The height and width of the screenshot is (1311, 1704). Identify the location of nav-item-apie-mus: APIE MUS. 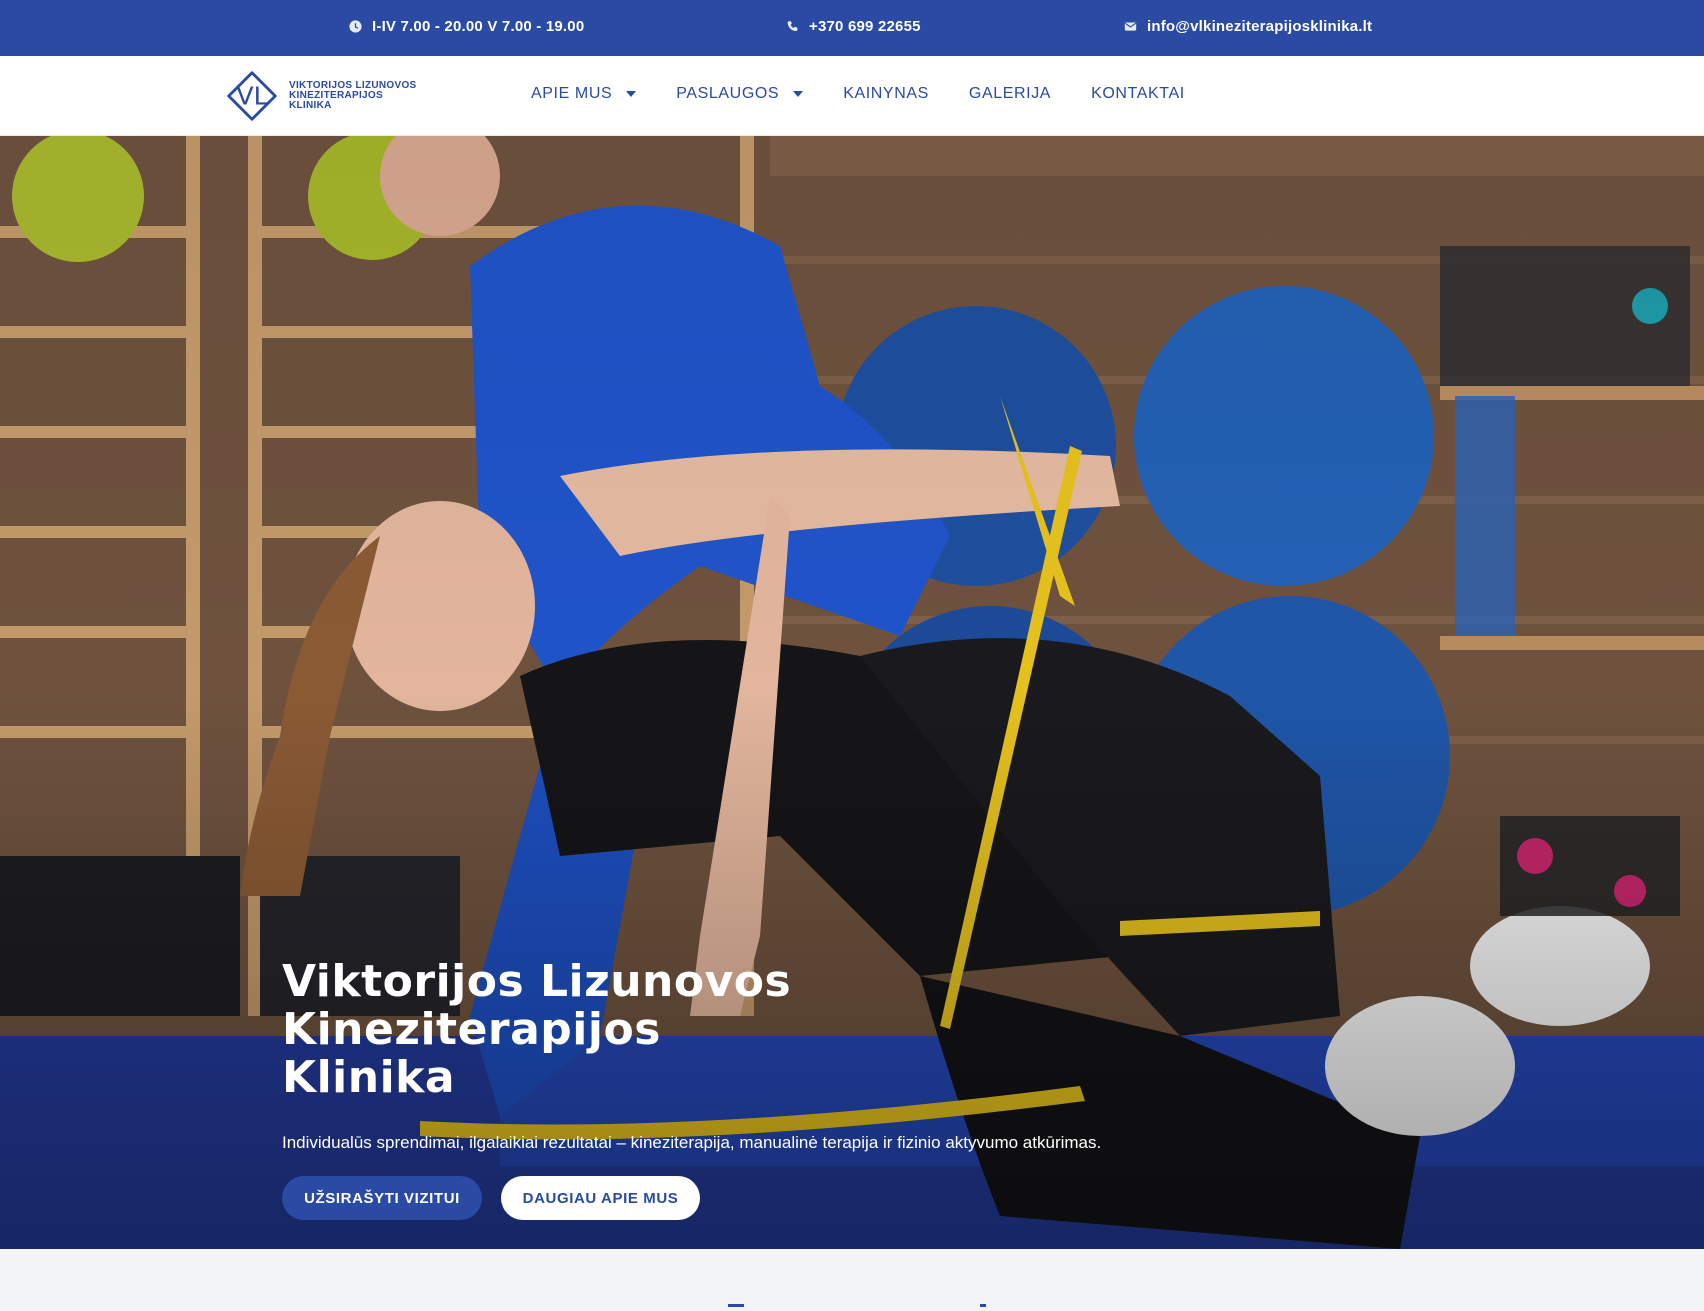
(584, 94).